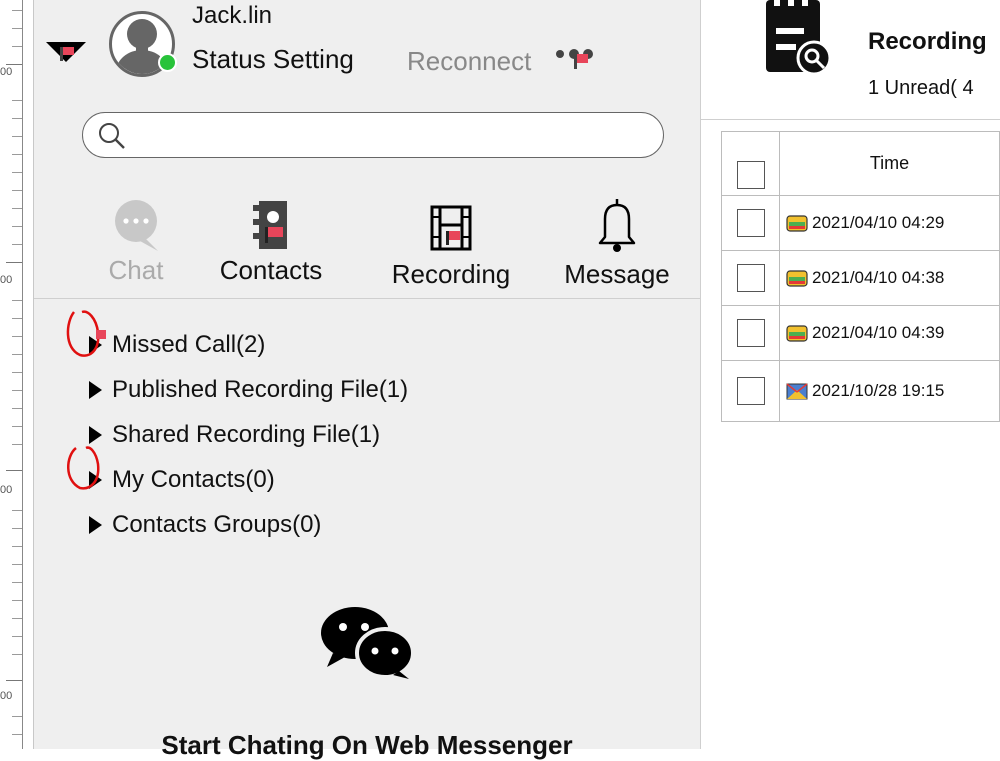 The width and height of the screenshot is (1000, 761). Describe the element at coordinates (22, 374) in the screenshot. I see `ruler-line` at that location.